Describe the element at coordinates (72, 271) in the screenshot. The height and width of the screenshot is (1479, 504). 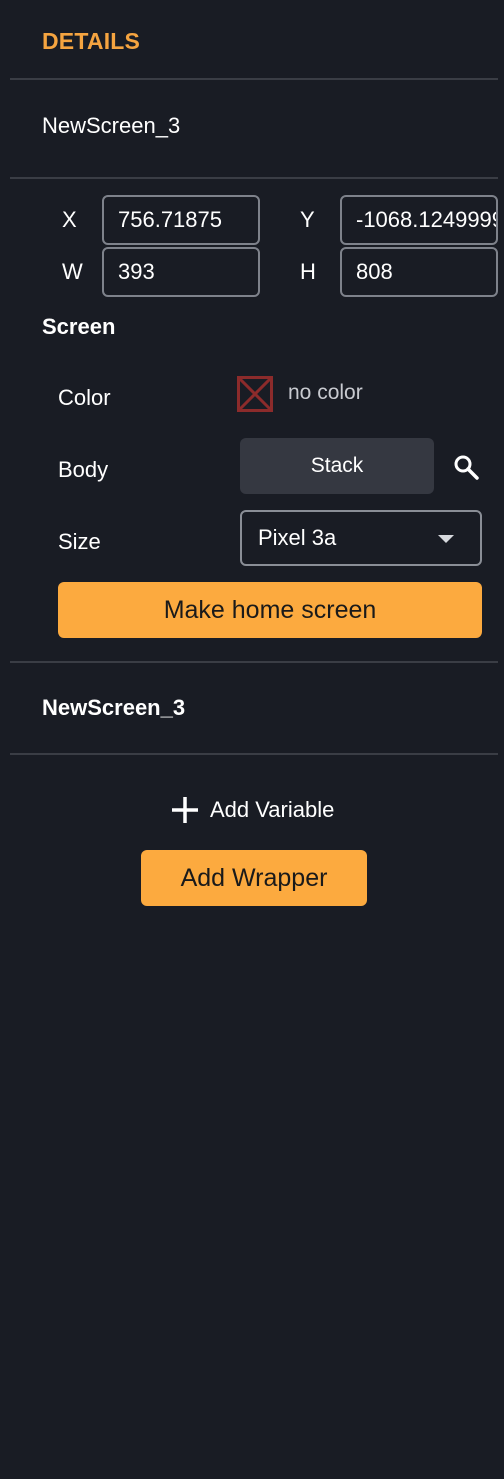
I see `w-label: W` at that location.